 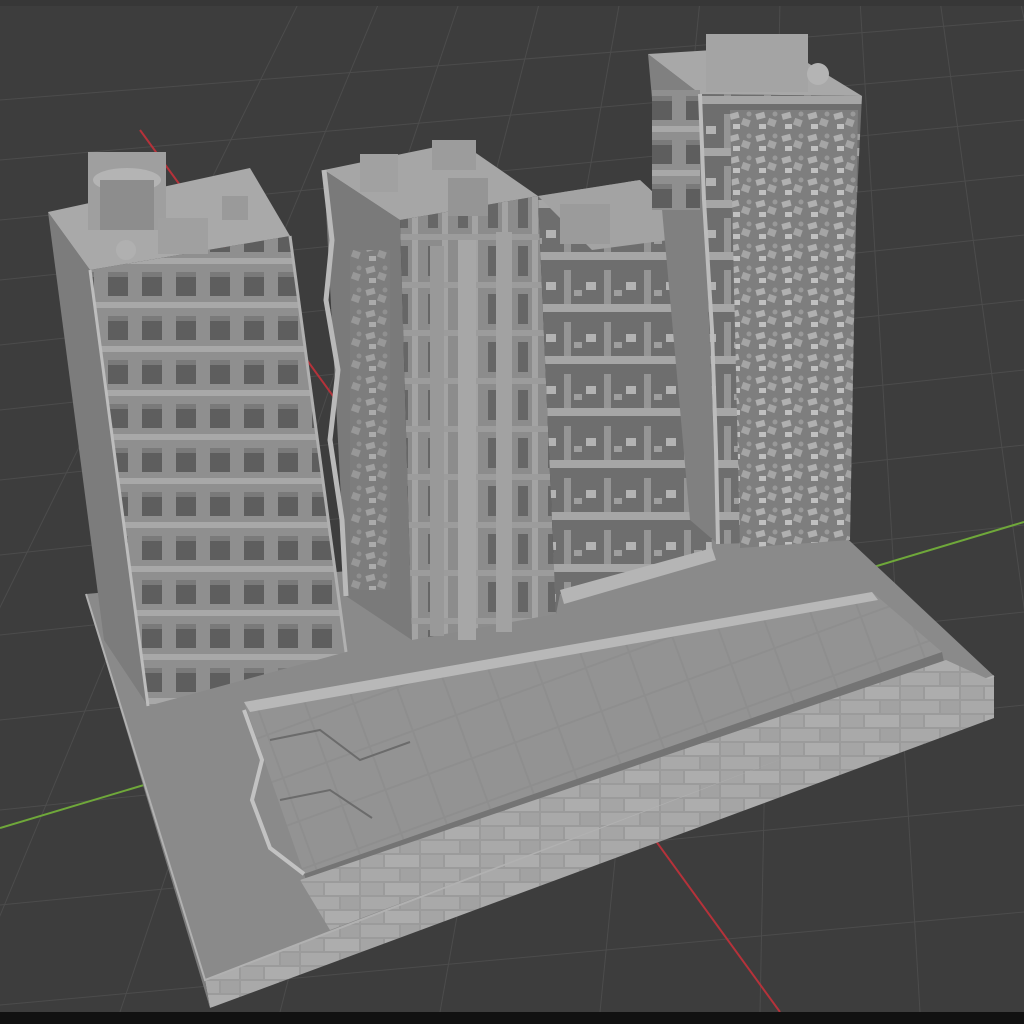 What do you see at coordinates (512, 3) in the screenshot?
I see `viewport-top-shade` at bounding box center [512, 3].